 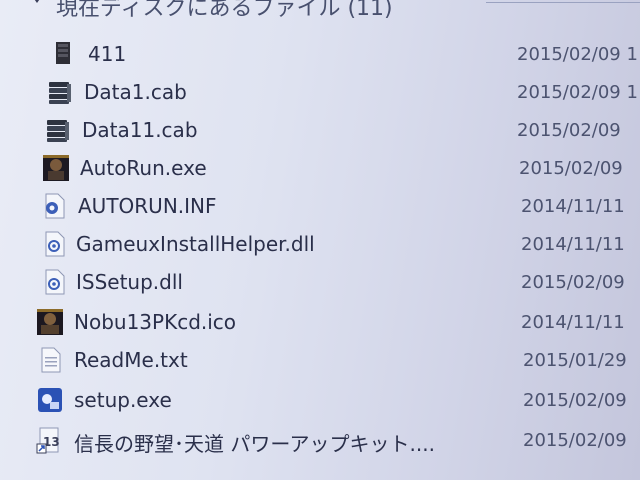 I want to click on file-row: 411 2015/02/09 1, so click(x=320, y=54).